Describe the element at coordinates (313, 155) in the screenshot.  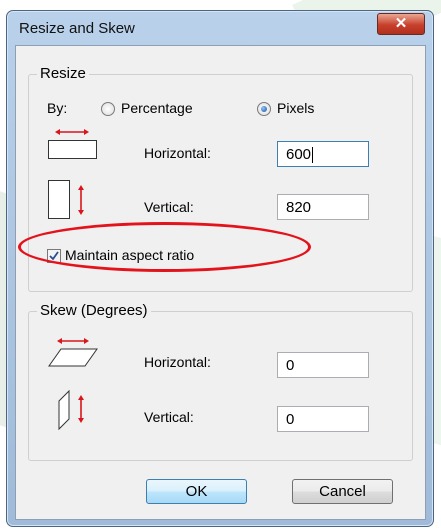
I see `text-caret` at that location.